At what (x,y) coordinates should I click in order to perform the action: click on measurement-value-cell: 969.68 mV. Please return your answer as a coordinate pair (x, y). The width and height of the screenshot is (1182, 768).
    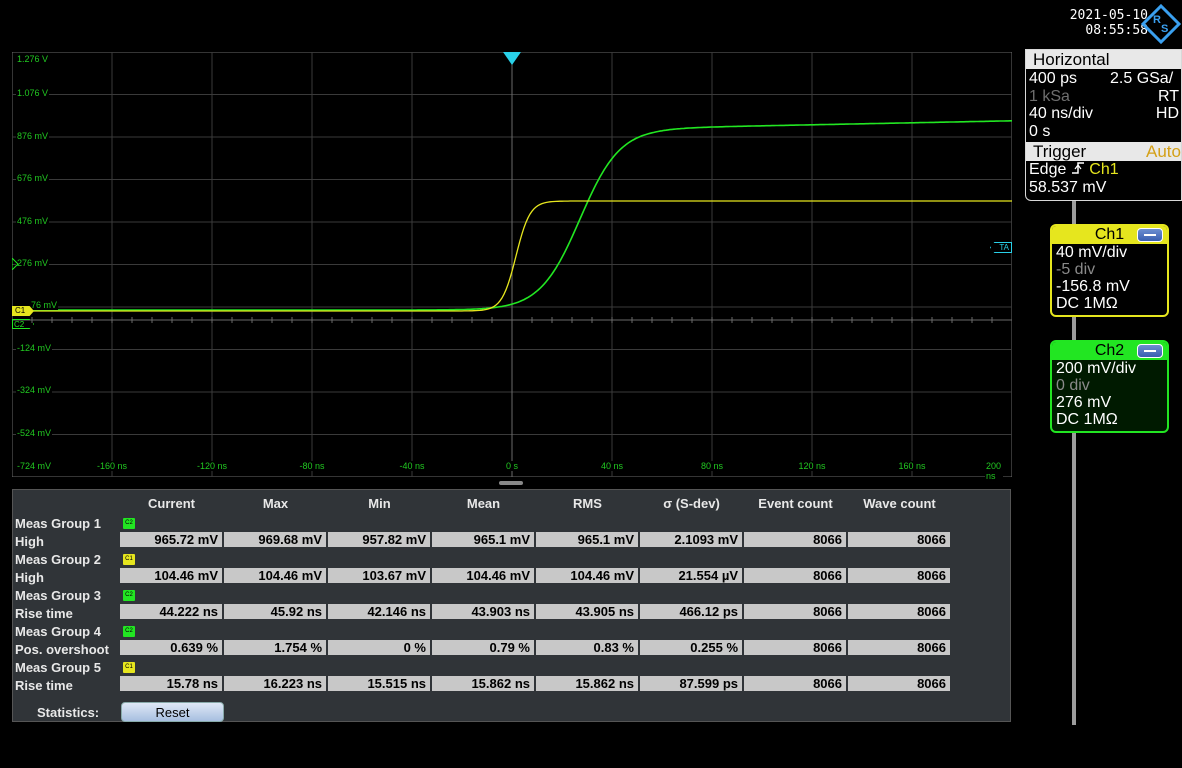
    Looking at the image, I should click on (275, 539).